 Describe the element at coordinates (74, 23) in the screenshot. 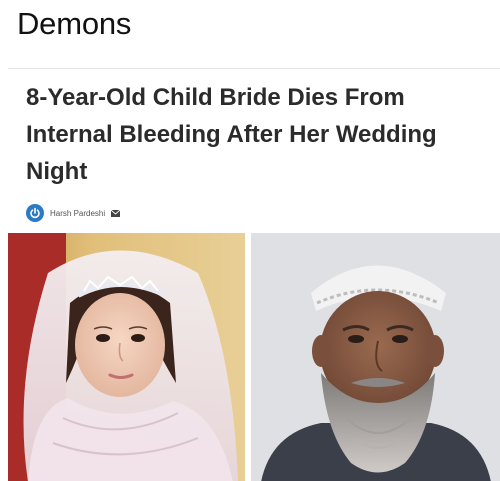

I see `meme-caption: Demons` at that location.